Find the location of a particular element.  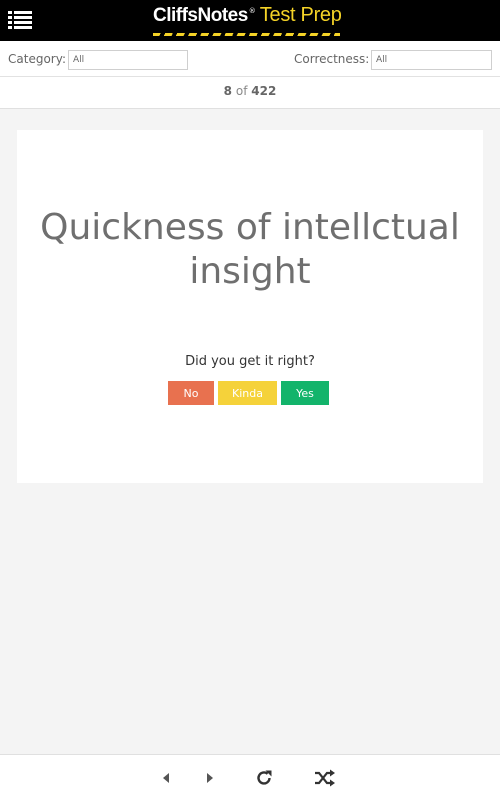

app-logo: CliffsNotes ® Test Prep is located at coordinates (247, 20).